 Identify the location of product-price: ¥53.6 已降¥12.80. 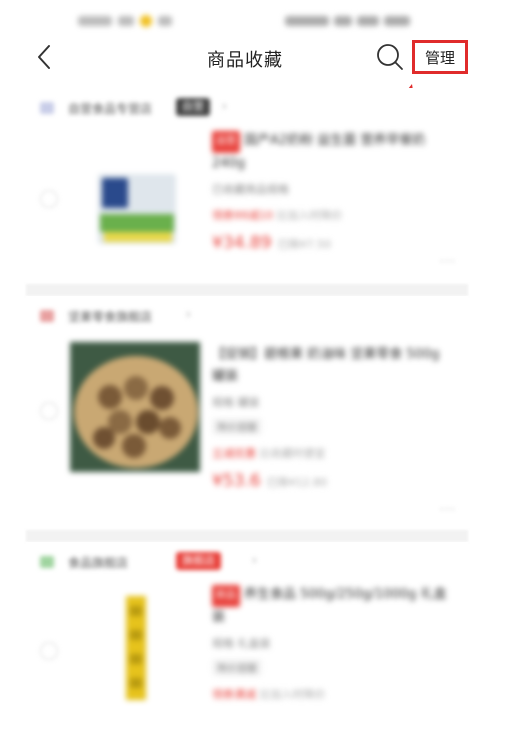
(270, 481).